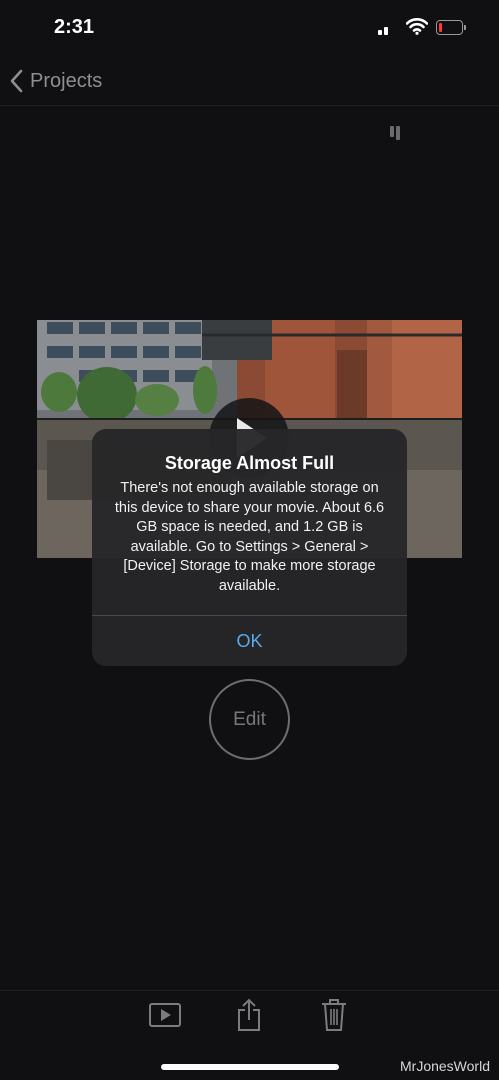 The width and height of the screenshot is (499, 1080). What do you see at coordinates (249, 641) in the screenshot?
I see `alert-ok-button: OK` at bounding box center [249, 641].